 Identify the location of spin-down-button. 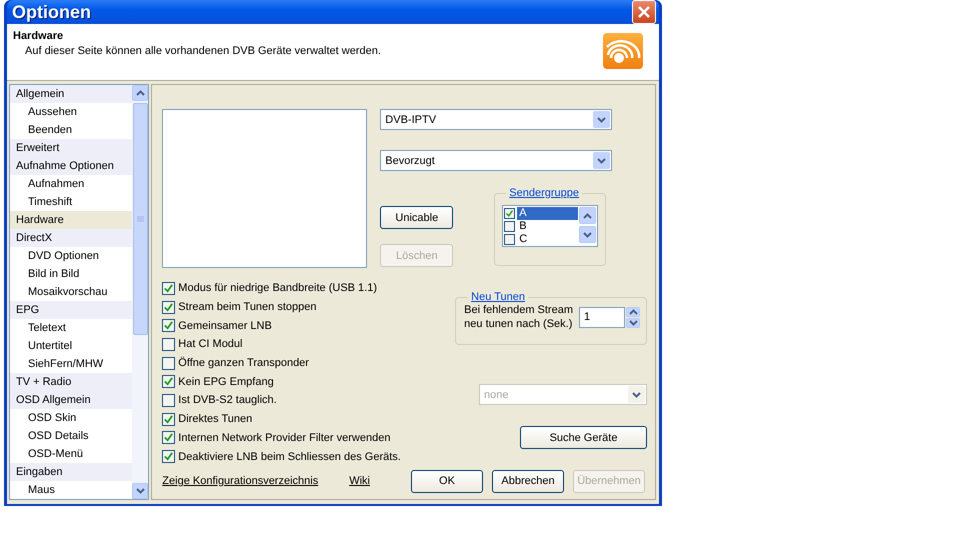
(633, 323).